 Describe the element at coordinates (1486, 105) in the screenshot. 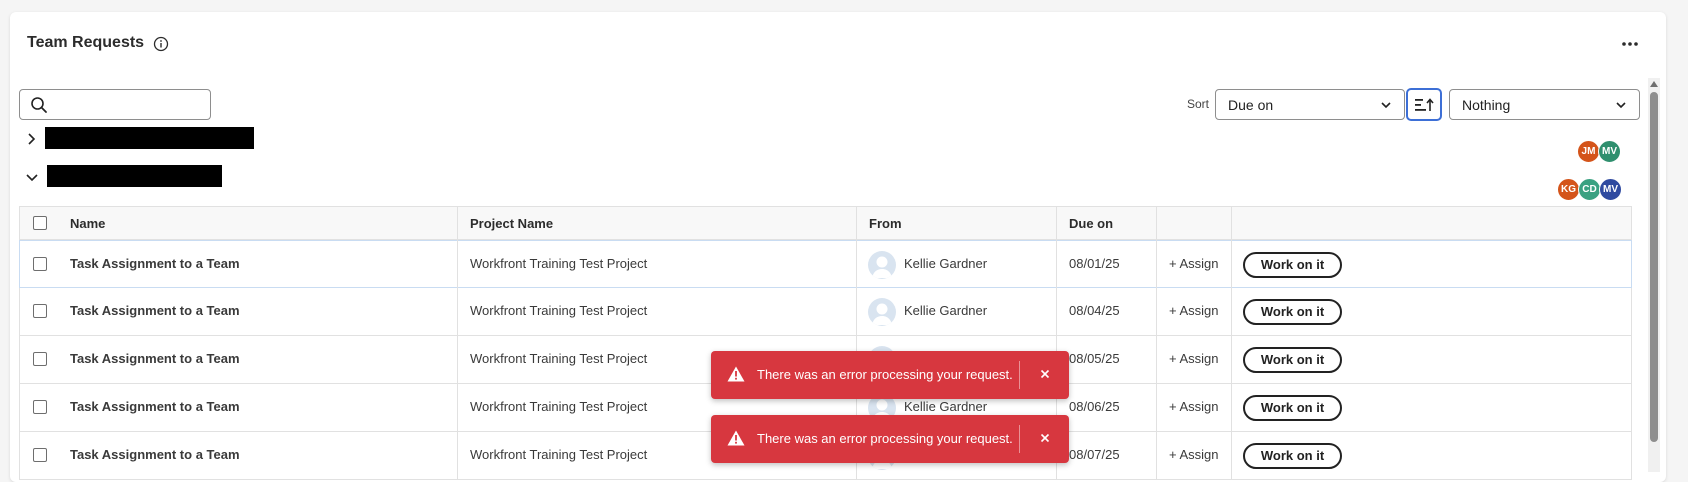

I see `group-by-value: Nothing` at that location.